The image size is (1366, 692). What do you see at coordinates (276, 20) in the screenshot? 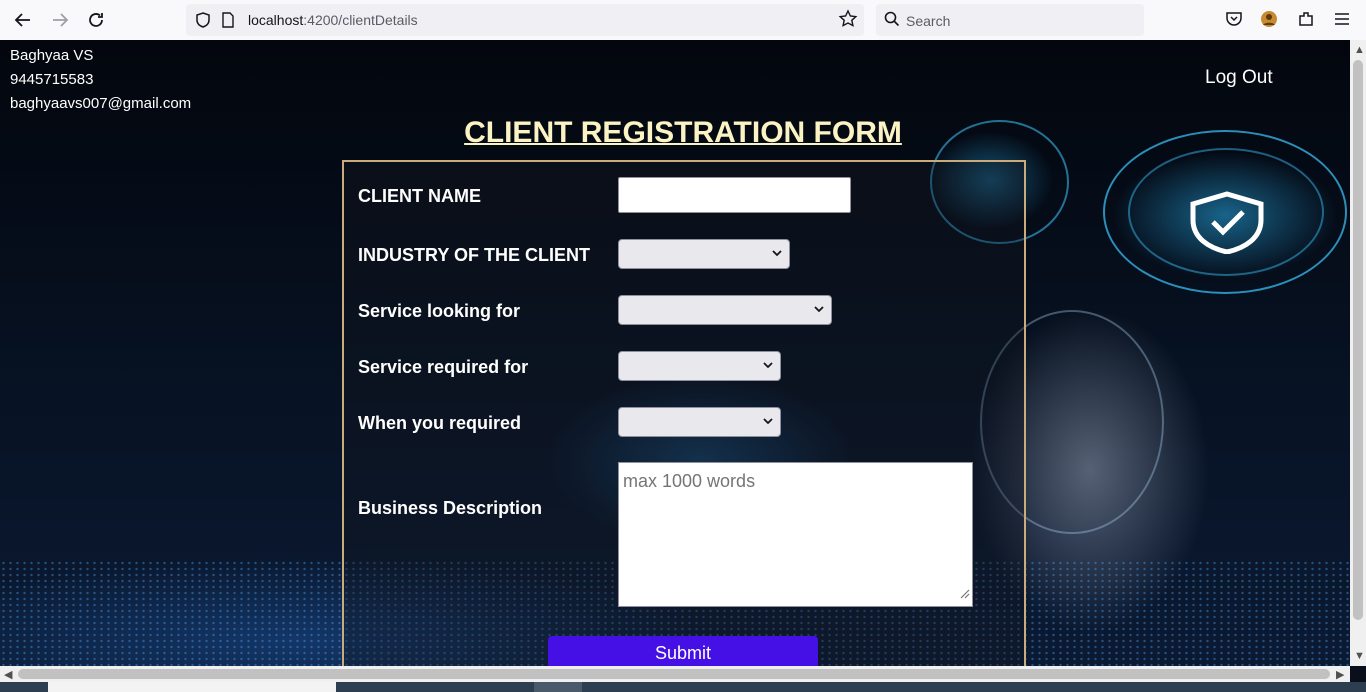
I see `url-host: localhost` at bounding box center [276, 20].